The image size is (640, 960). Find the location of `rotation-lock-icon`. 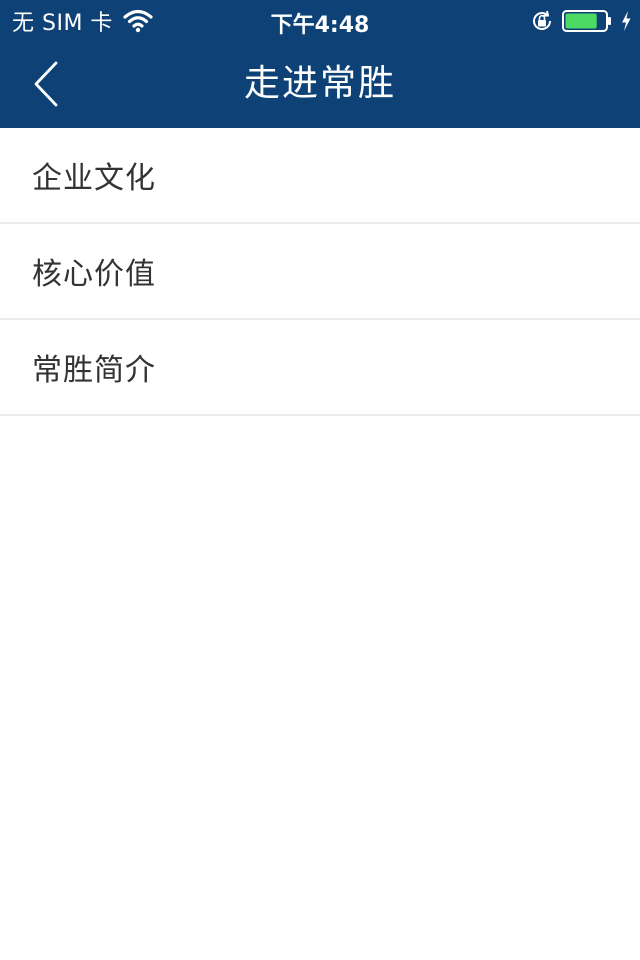

rotation-lock-icon is located at coordinates (542, 20).